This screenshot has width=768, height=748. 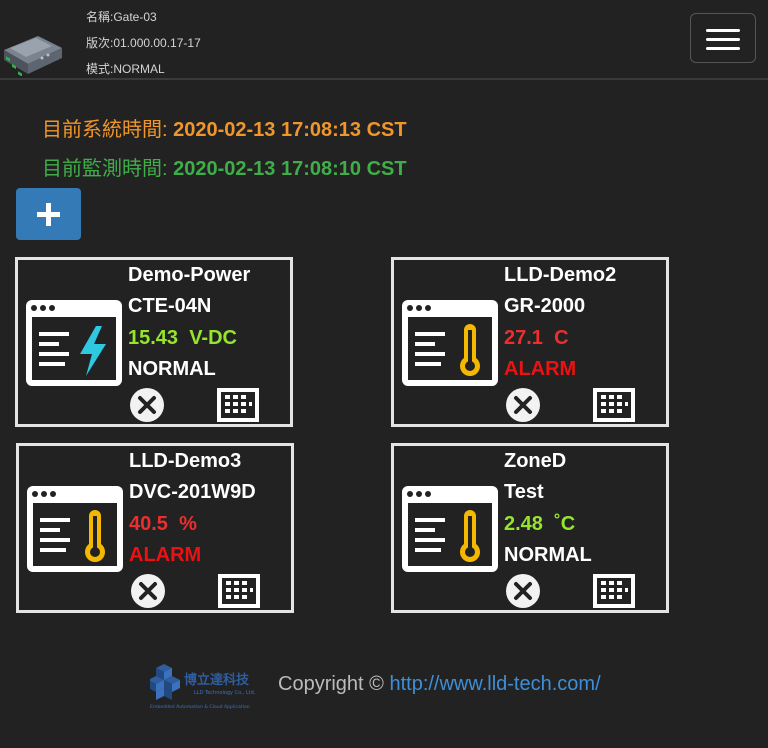 What do you see at coordinates (524, 492) in the screenshot?
I see `card-model: Test` at bounding box center [524, 492].